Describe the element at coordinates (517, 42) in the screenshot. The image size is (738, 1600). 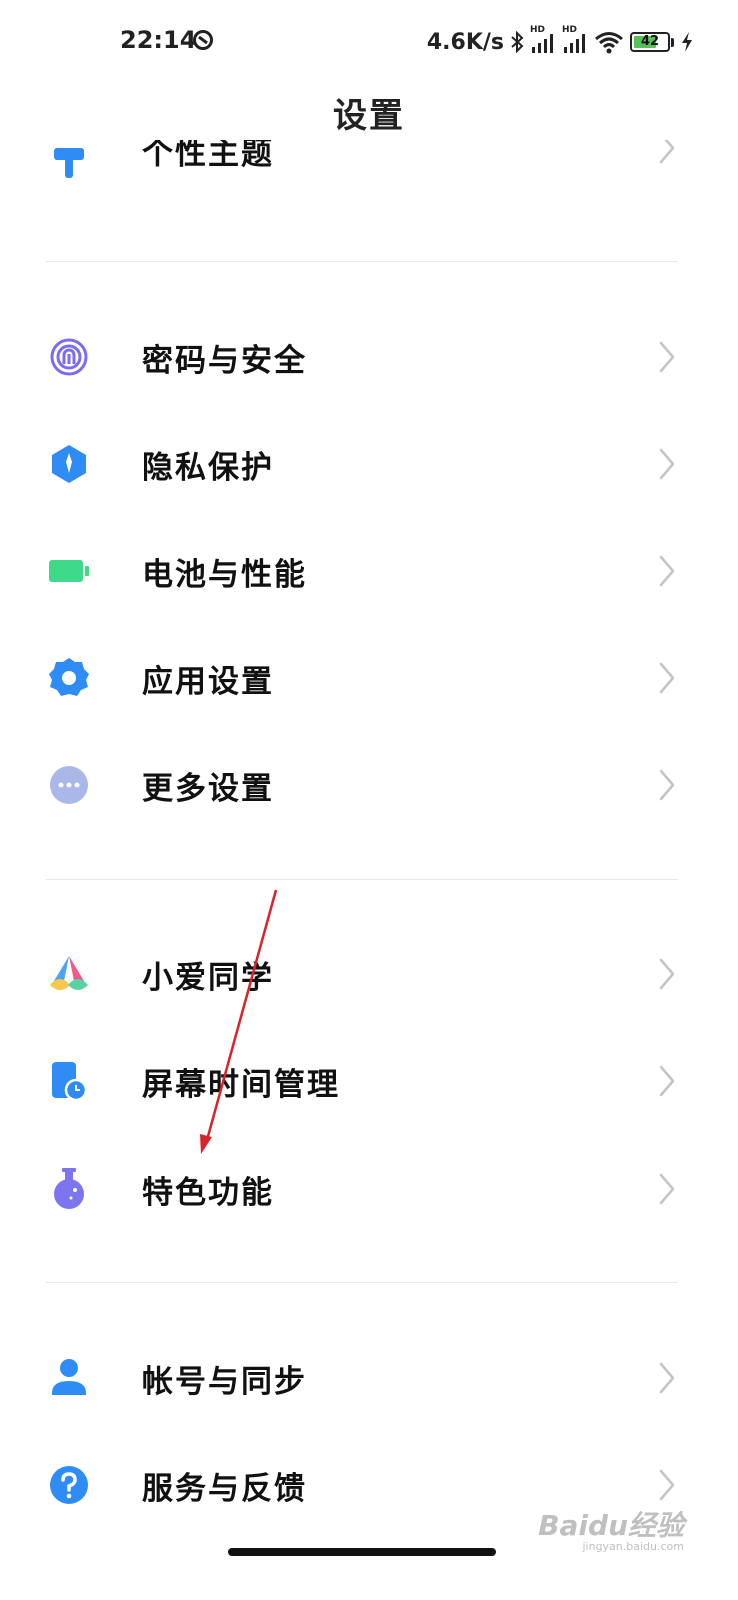
I see `bluetooth-icon` at that location.